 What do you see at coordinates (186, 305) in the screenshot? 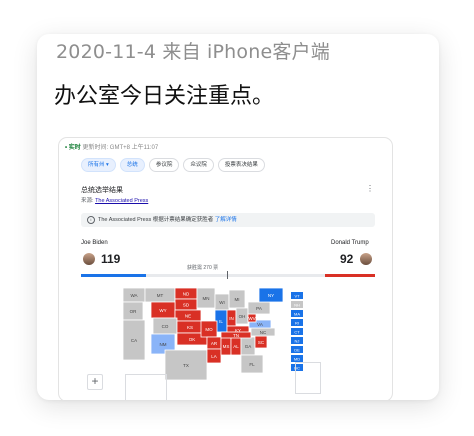
I see `state-label-sd: SD` at bounding box center [186, 305].